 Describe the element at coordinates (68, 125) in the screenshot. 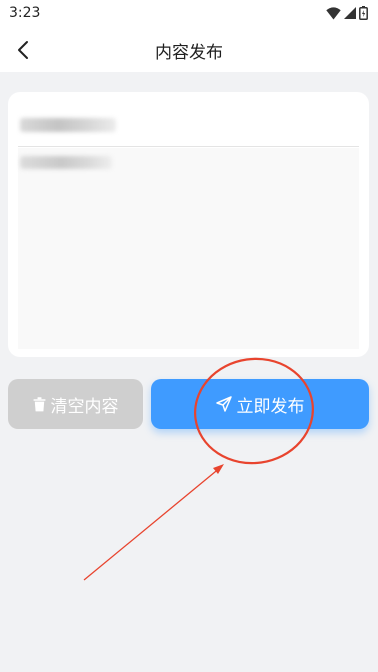

I see `title-redacted` at that location.